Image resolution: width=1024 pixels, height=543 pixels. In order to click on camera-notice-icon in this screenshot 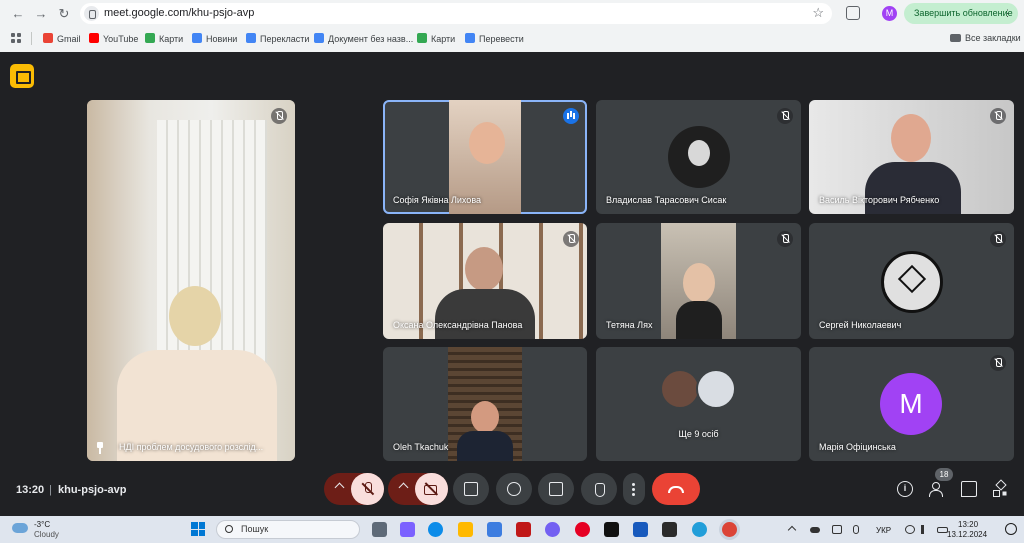, I will do `click(22, 76)`.